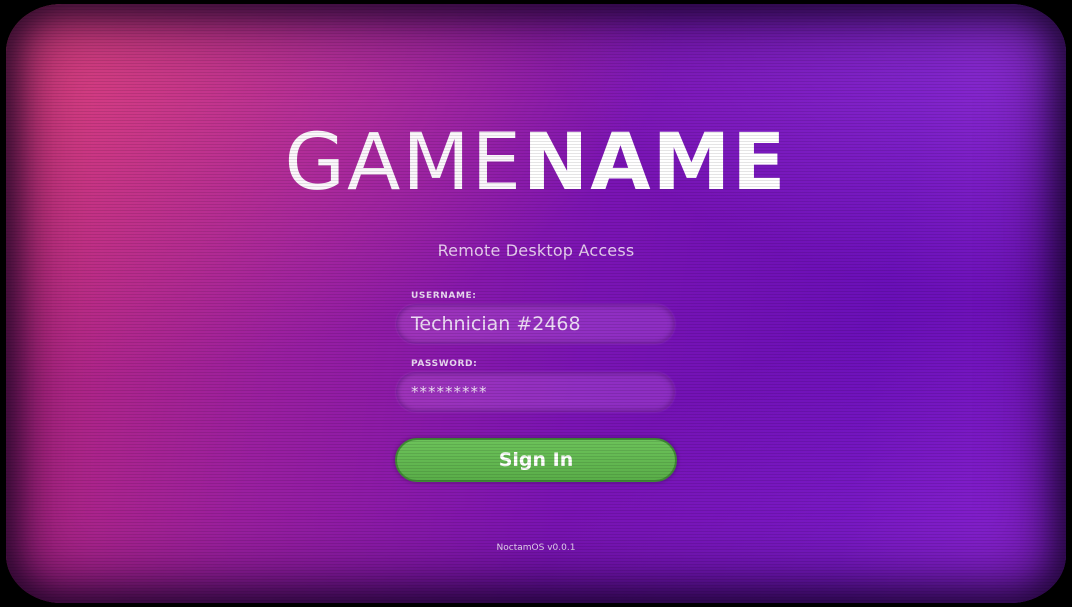 This screenshot has height=607, width=1072. I want to click on logo-light-text: GAME, so click(403, 163).